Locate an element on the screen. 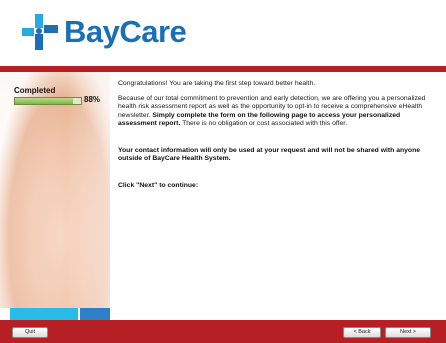  progress-bar is located at coordinates (48, 101).